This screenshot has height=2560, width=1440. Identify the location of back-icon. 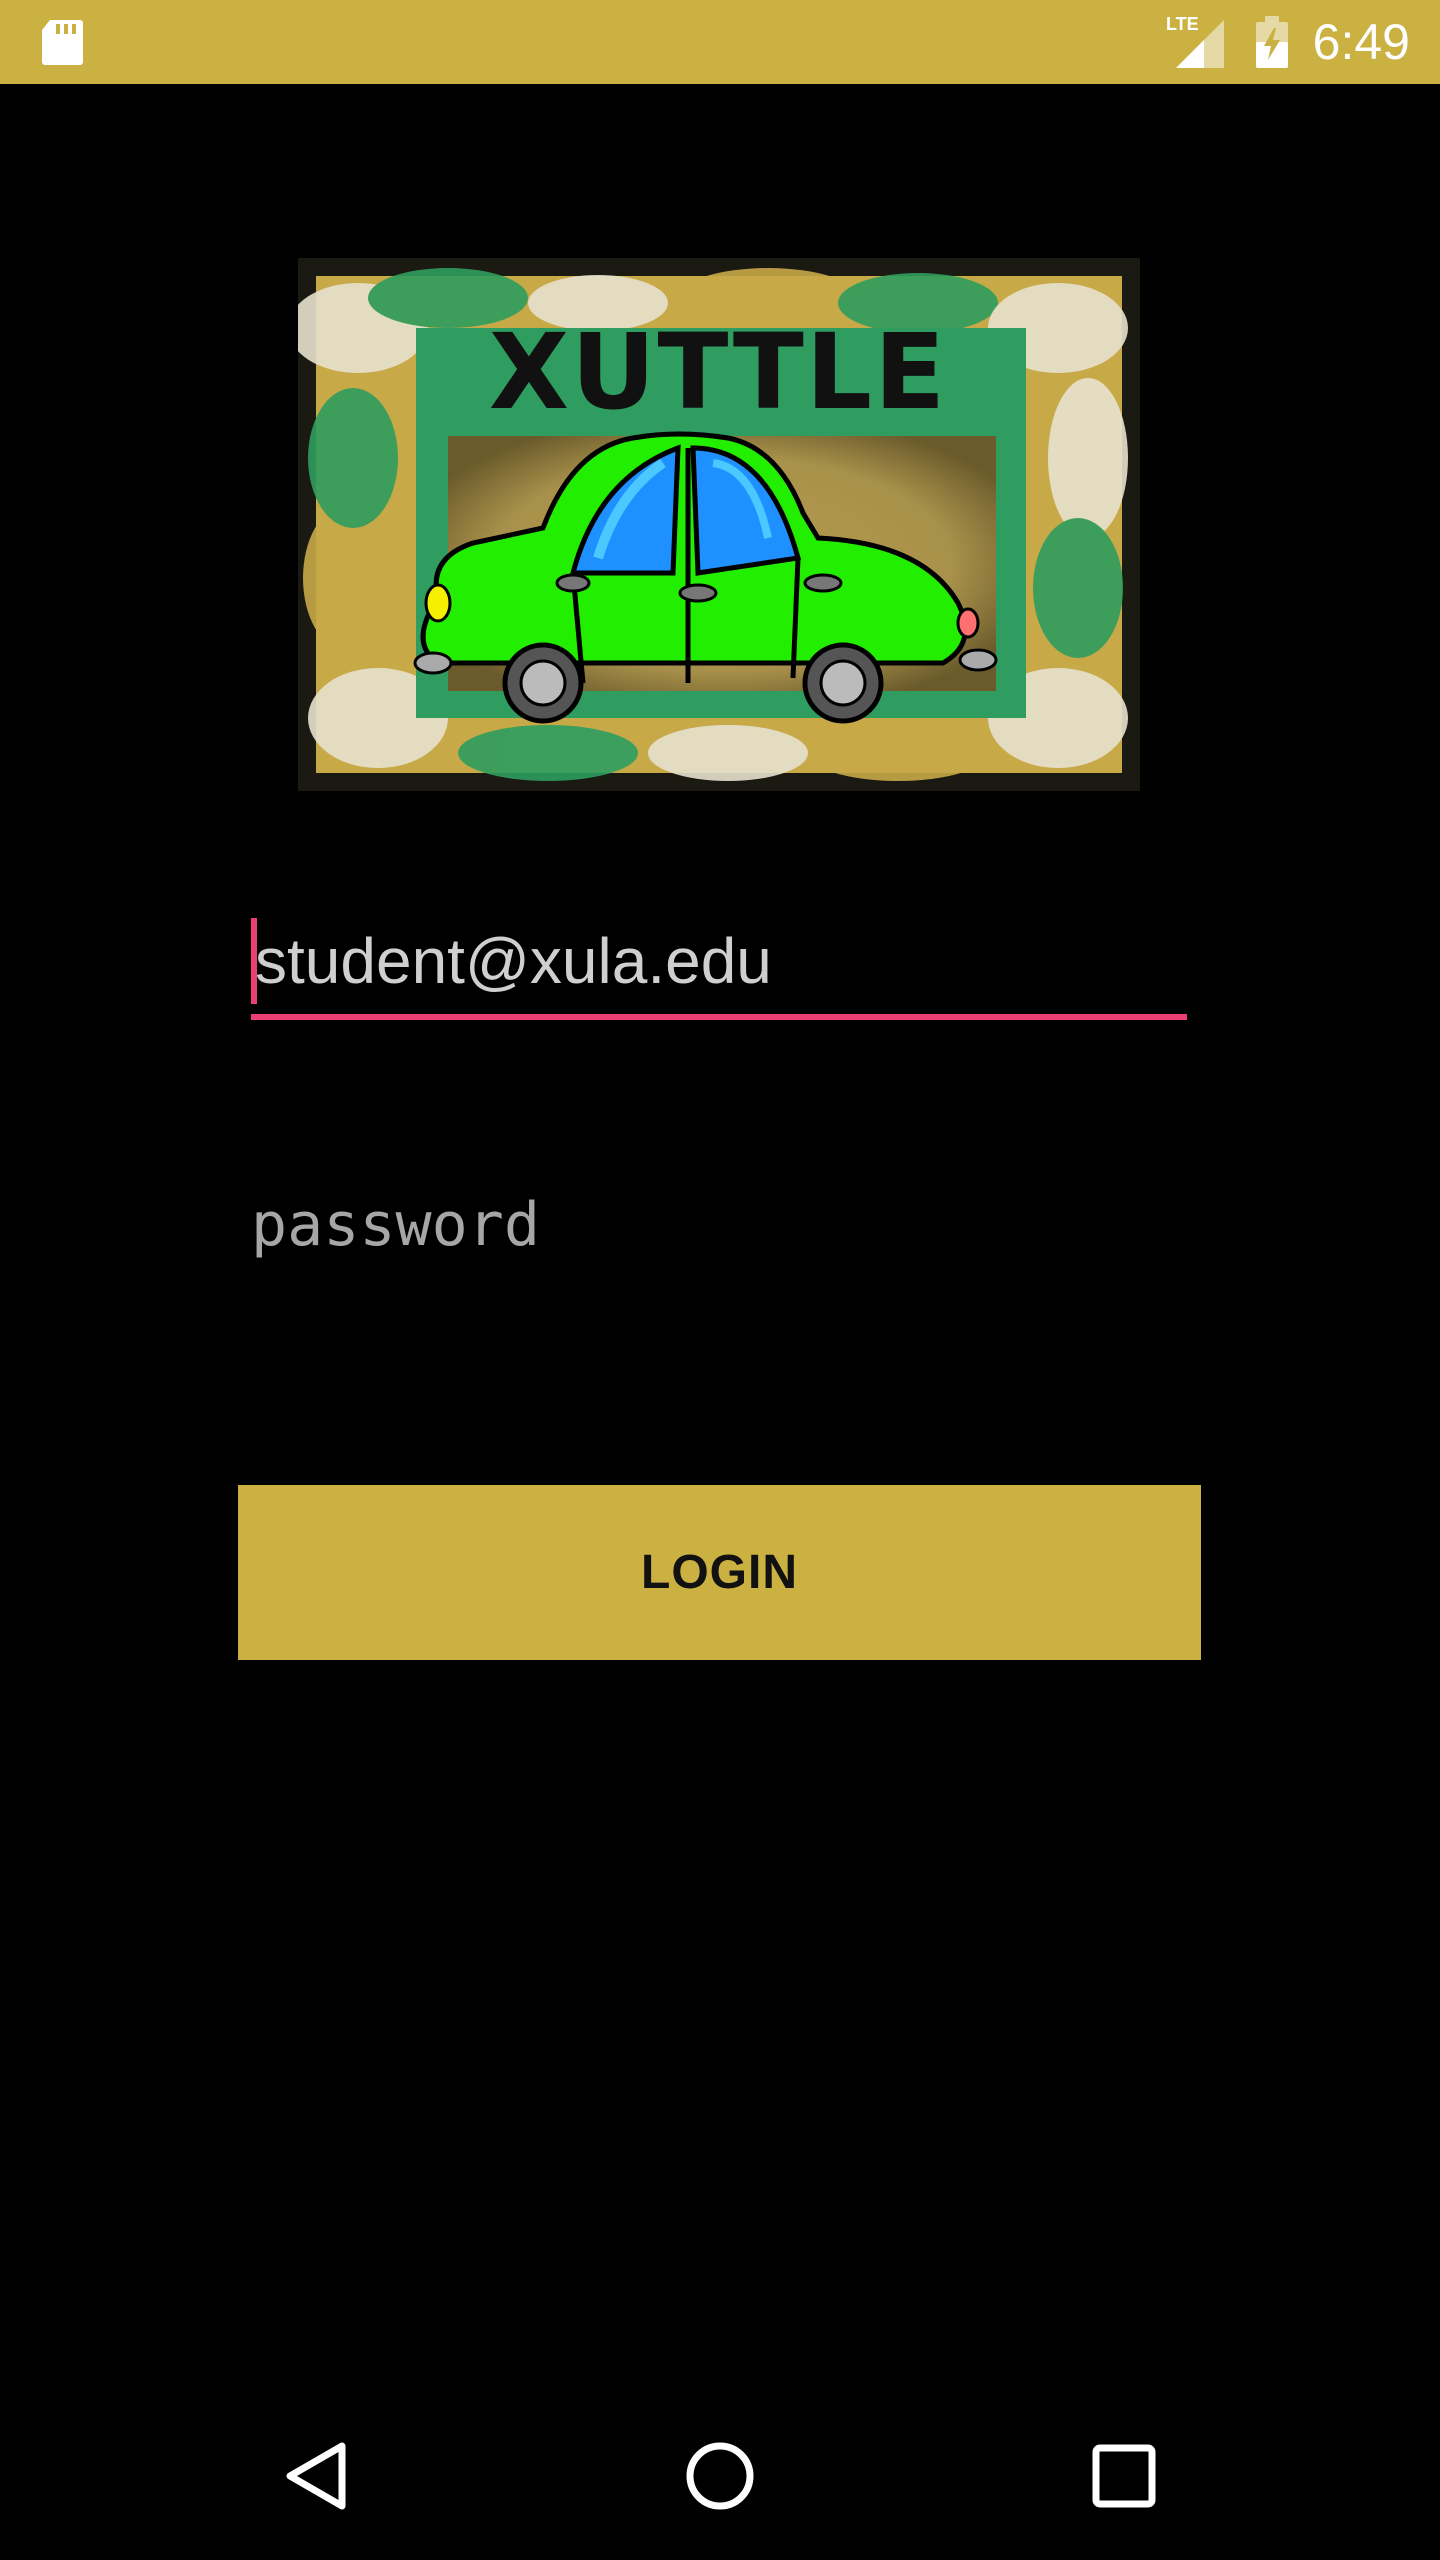
(316, 2476).